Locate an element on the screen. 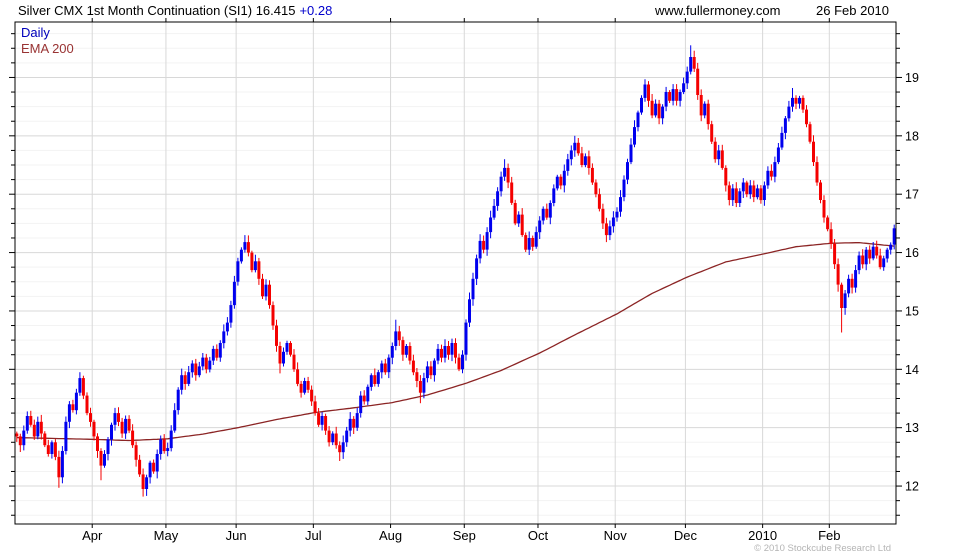 This screenshot has width=980, height=560. svg-text: Sep is located at coordinates (464, 535).